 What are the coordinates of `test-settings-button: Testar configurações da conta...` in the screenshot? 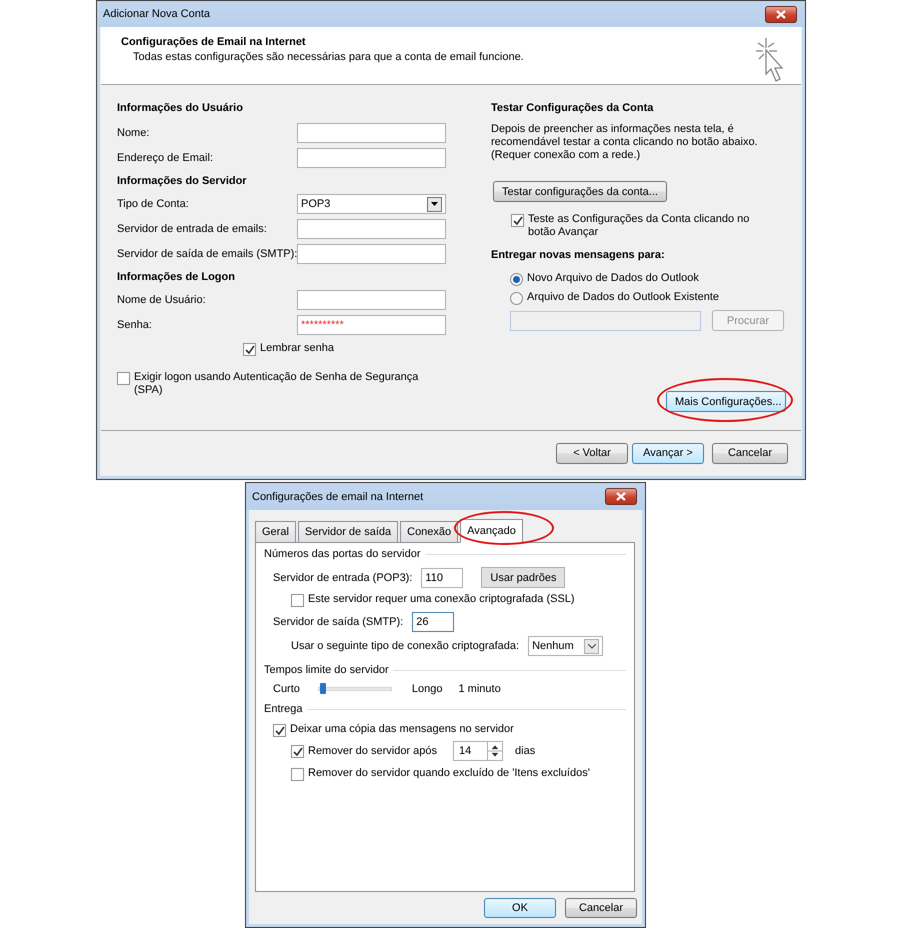 It's located at (580, 191).